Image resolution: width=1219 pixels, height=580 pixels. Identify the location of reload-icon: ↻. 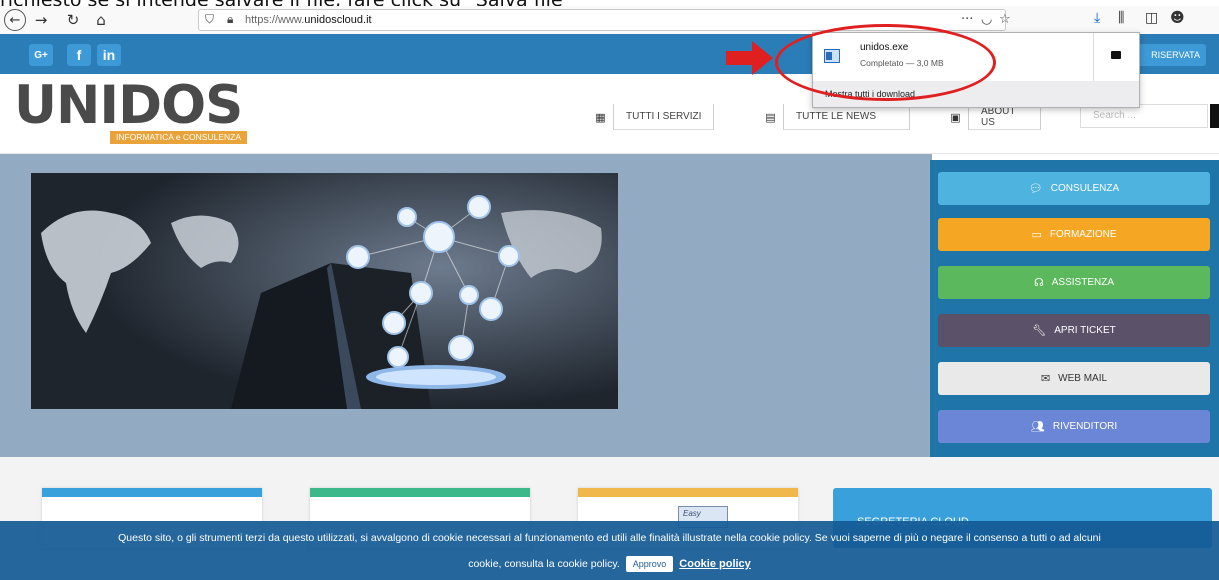
(73, 20).